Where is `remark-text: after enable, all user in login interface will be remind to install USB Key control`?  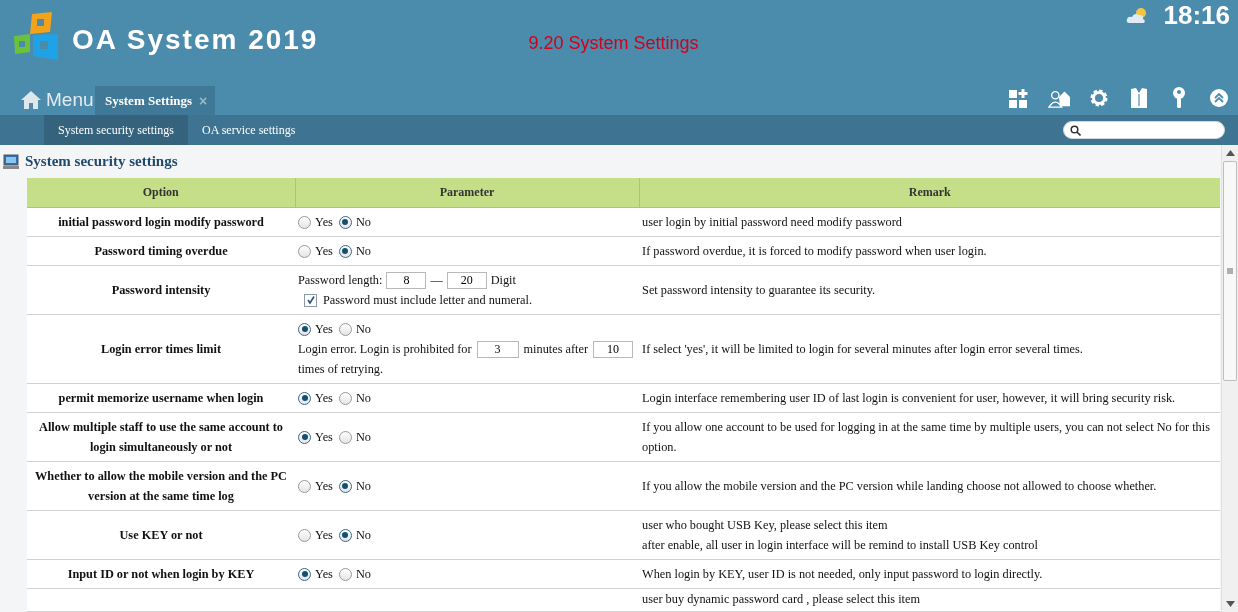
remark-text: after enable, all user in login interface will be remind to install USB Key control is located at coordinates (840, 545).